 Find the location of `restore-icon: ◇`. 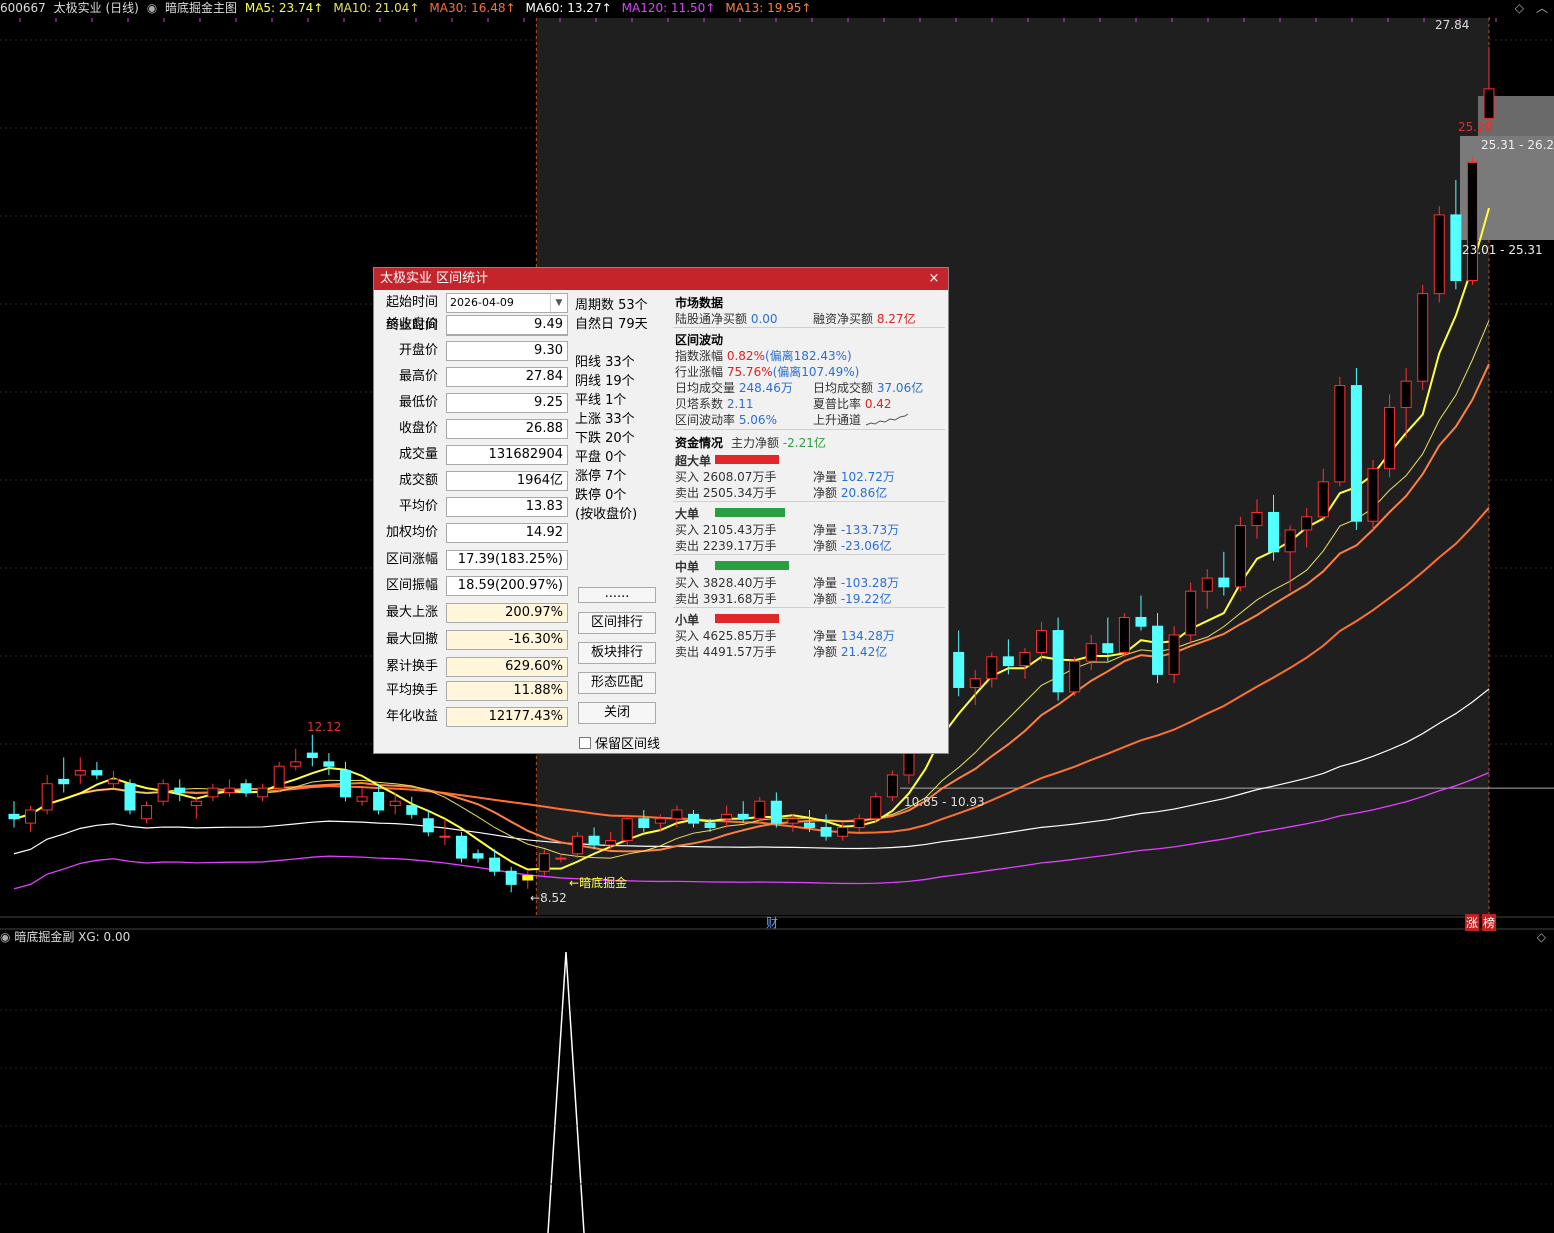

restore-icon: ◇ is located at coordinates (1519, 8).